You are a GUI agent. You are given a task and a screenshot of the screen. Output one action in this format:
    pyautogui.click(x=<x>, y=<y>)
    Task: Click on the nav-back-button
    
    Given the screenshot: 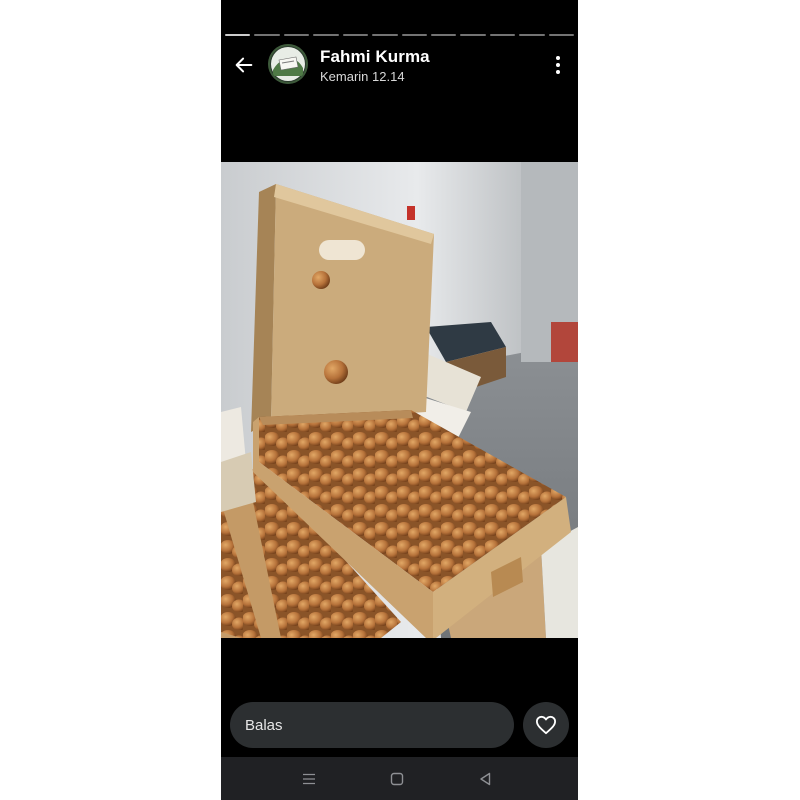 What is the action you would take?
    pyautogui.click(x=485, y=779)
    